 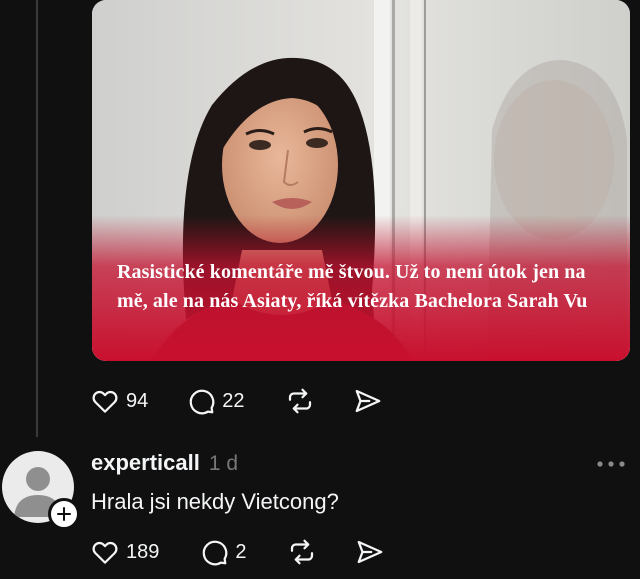 I want to click on thread-line, so click(x=37, y=218).